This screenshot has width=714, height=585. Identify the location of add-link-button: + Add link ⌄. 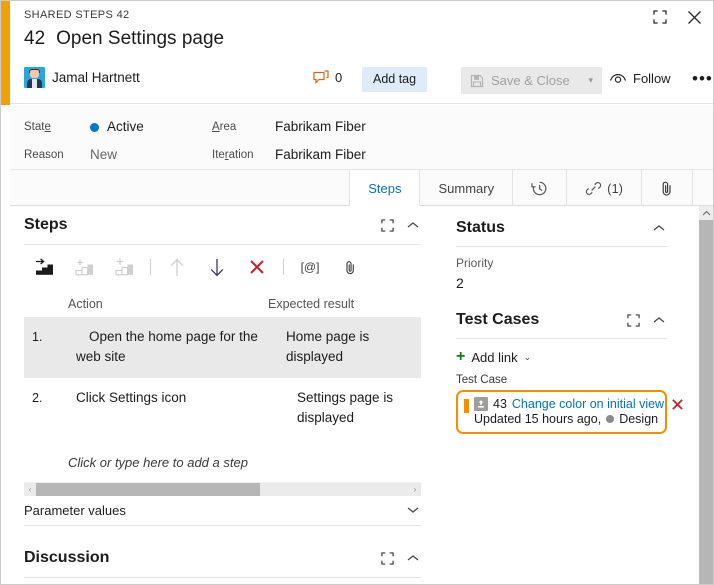
(561, 357).